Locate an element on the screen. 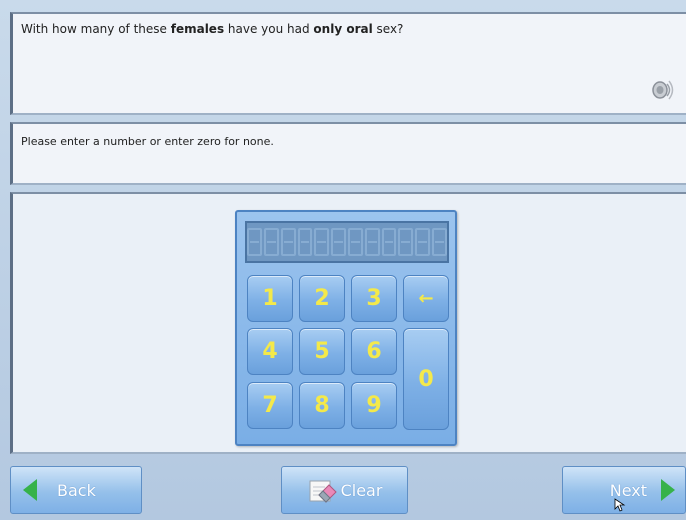 Image resolution: width=686 pixels, height=520 pixels. arrow-left-icon is located at coordinates (30, 490).